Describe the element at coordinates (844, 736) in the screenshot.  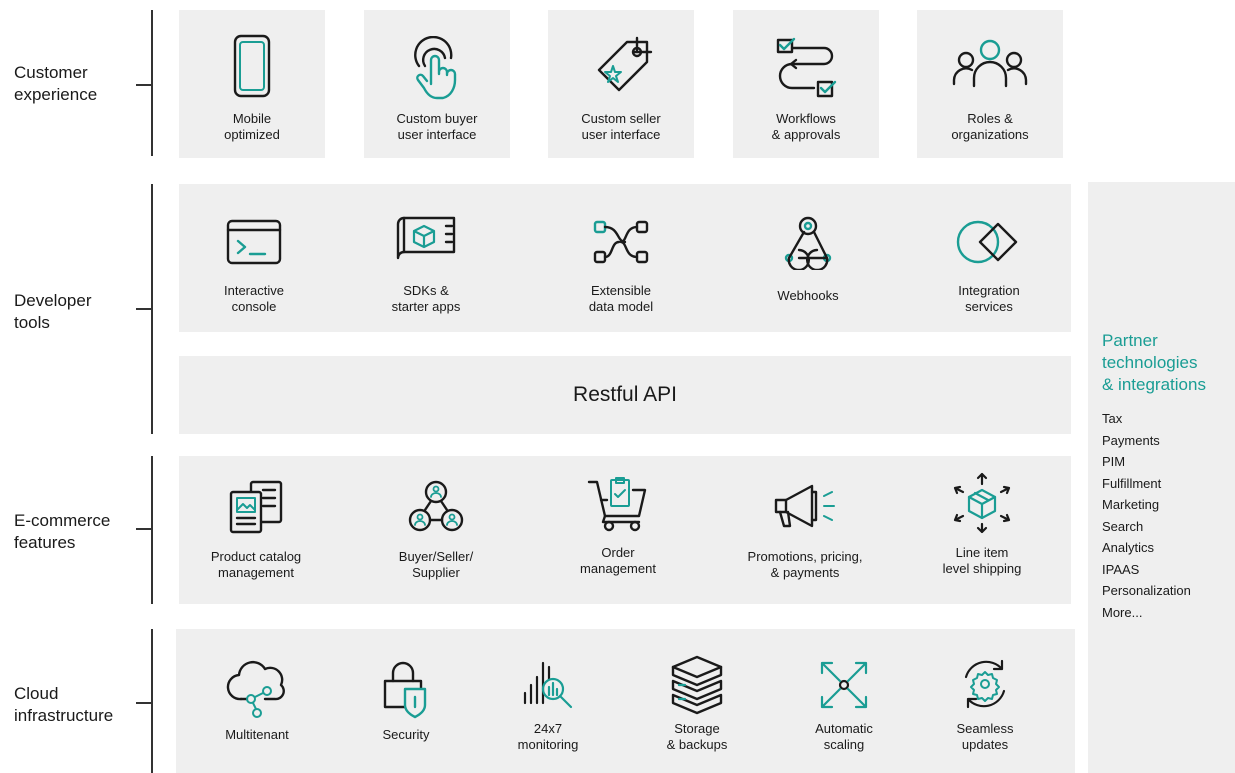
I see `caption-scaling: Automatic scaling` at that location.